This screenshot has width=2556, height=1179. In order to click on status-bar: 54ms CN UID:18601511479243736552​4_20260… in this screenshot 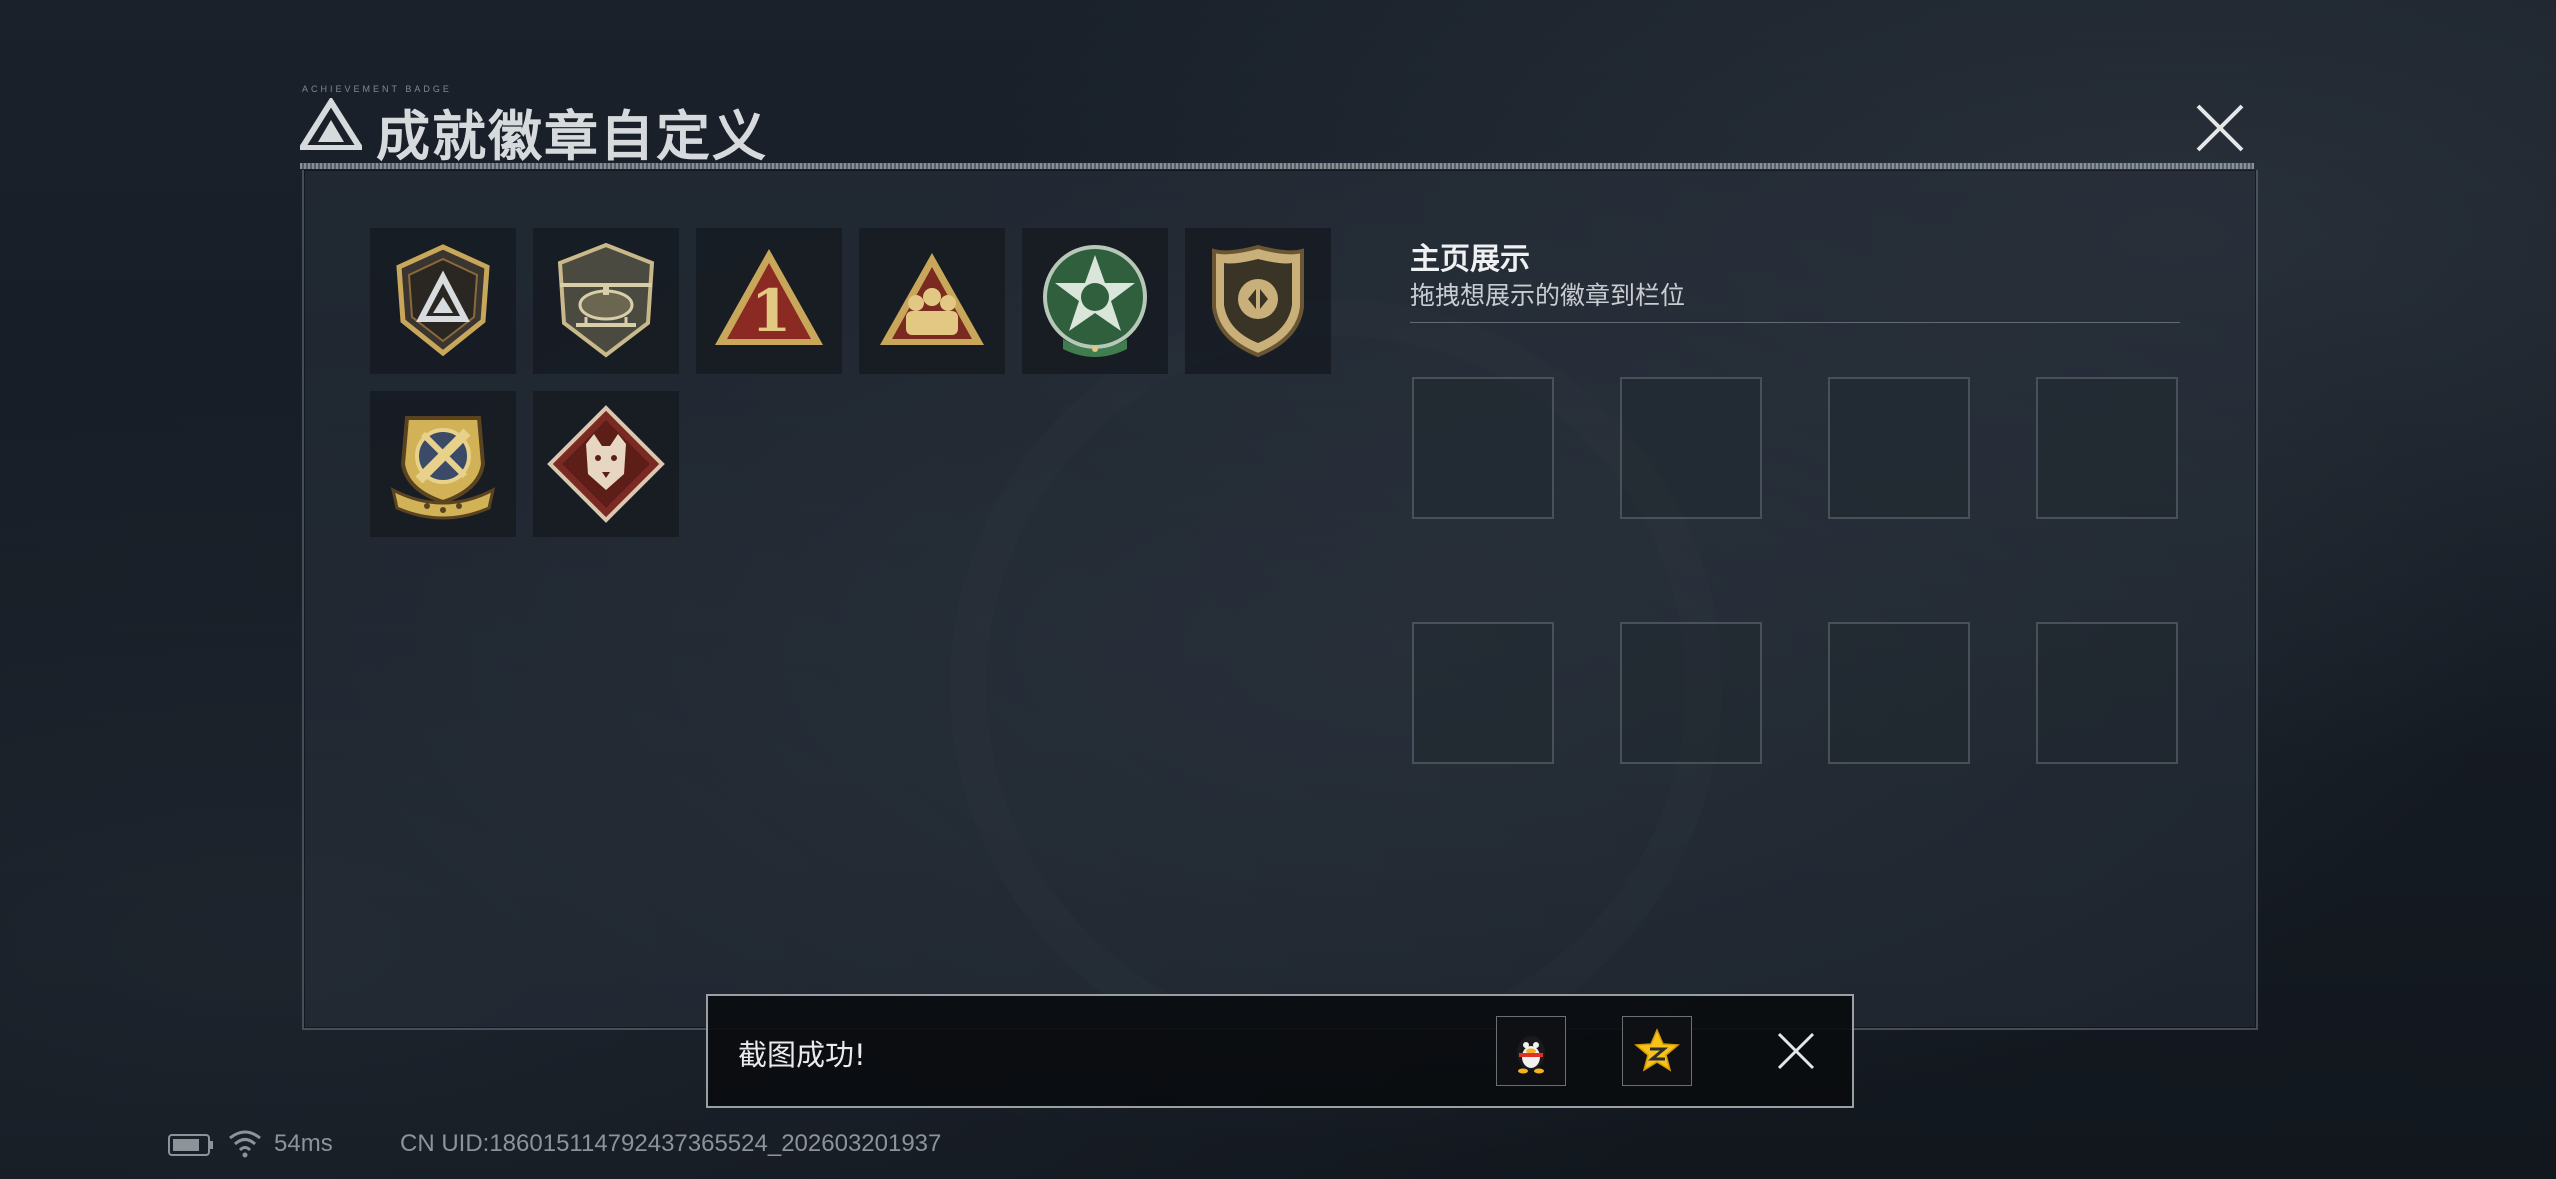, I will do `click(618, 1145)`.